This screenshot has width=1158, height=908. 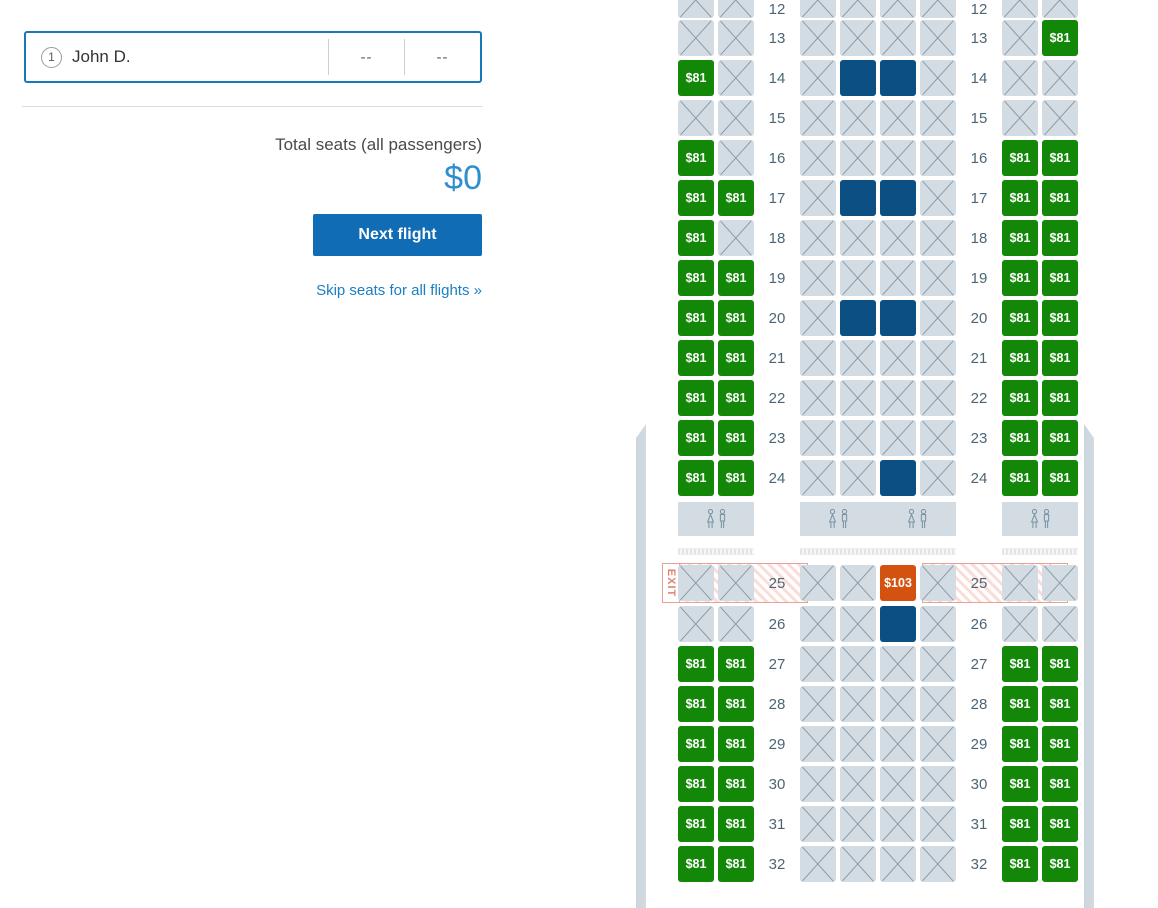 I want to click on seat-25-left0-unavailable, so click(x=696, y=583).